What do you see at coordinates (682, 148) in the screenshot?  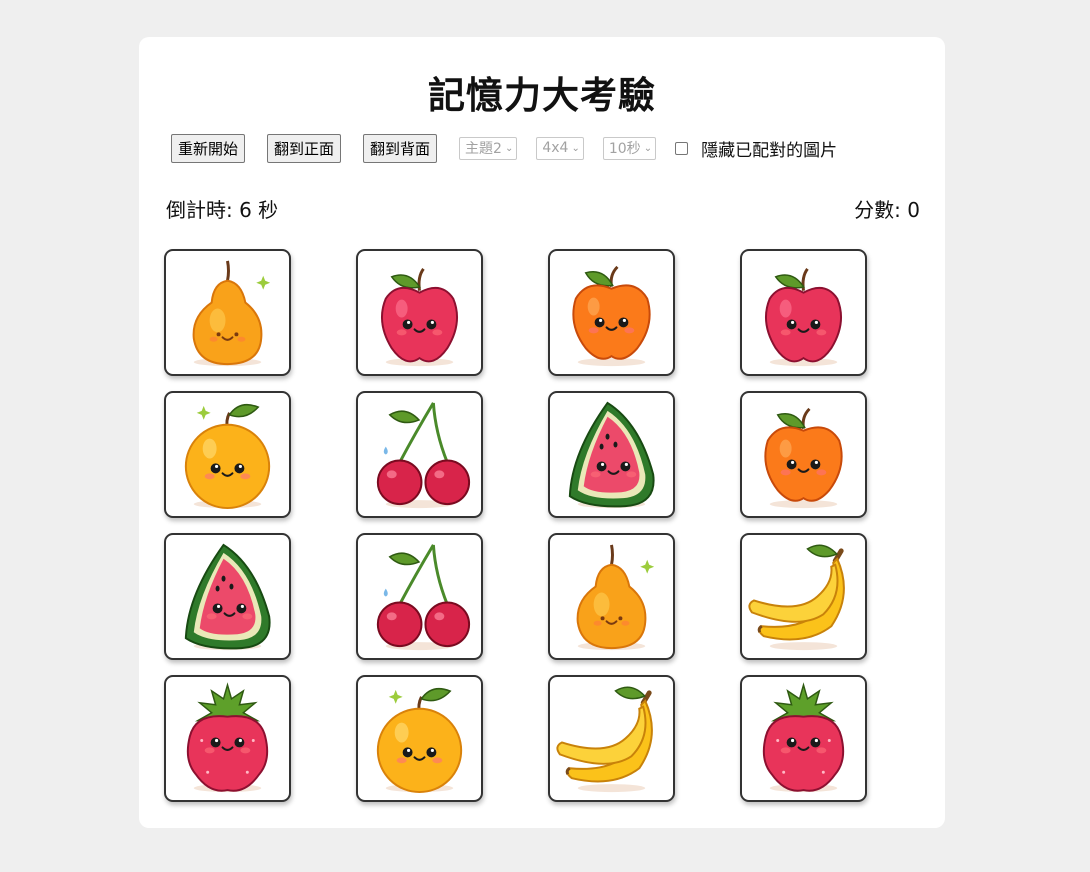 I see `hide-matched-checkbox` at bounding box center [682, 148].